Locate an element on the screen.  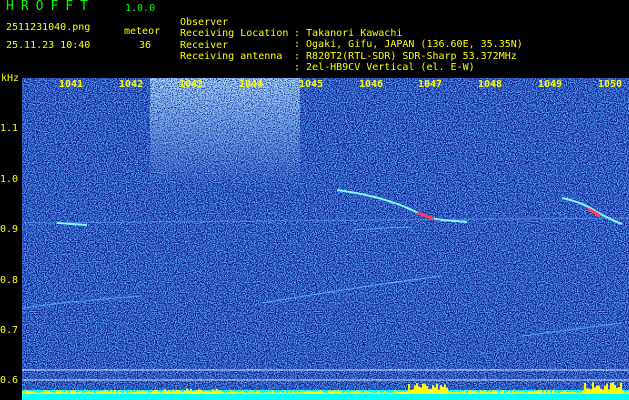
y-tick-0.7: 0.7 is located at coordinates (9, 330).